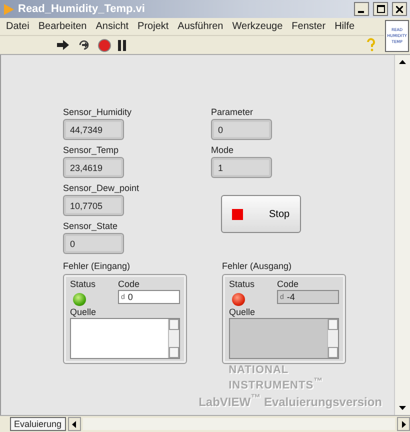 Image resolution: width=410 pixels, height=432 pixels. What do you see at coordinates (82, 9) in the screenshot?
I see `window-title: Read_Humidity_Temp.vi` at bounding box center [82, 9].